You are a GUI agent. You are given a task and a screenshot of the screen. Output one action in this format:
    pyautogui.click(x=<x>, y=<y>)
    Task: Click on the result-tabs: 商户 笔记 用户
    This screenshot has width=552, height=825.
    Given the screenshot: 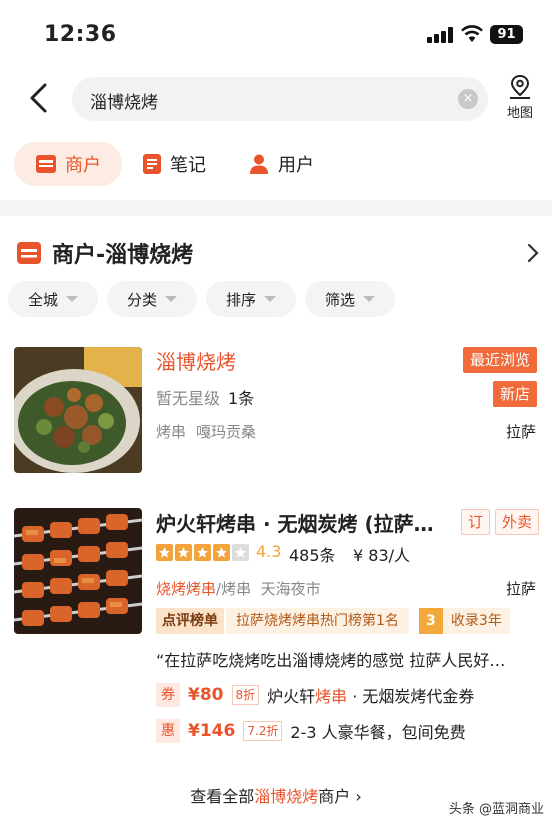 What is the action you would take?
    pyautogui.click(x=276, y=165)
    